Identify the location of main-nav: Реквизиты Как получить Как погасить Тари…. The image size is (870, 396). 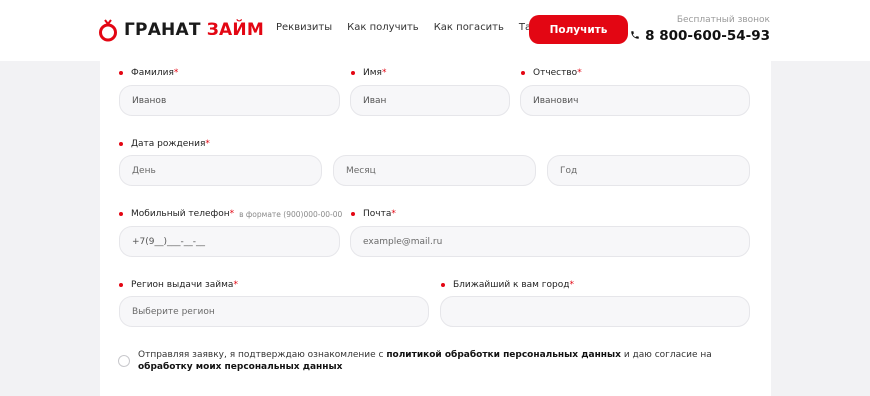
(418, 27).